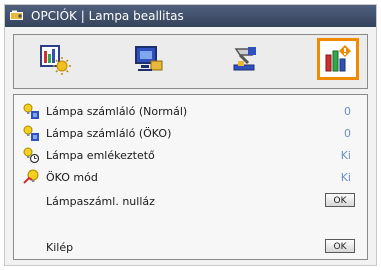  I want to click on exit-ok-button: OK, so click(340, 246).